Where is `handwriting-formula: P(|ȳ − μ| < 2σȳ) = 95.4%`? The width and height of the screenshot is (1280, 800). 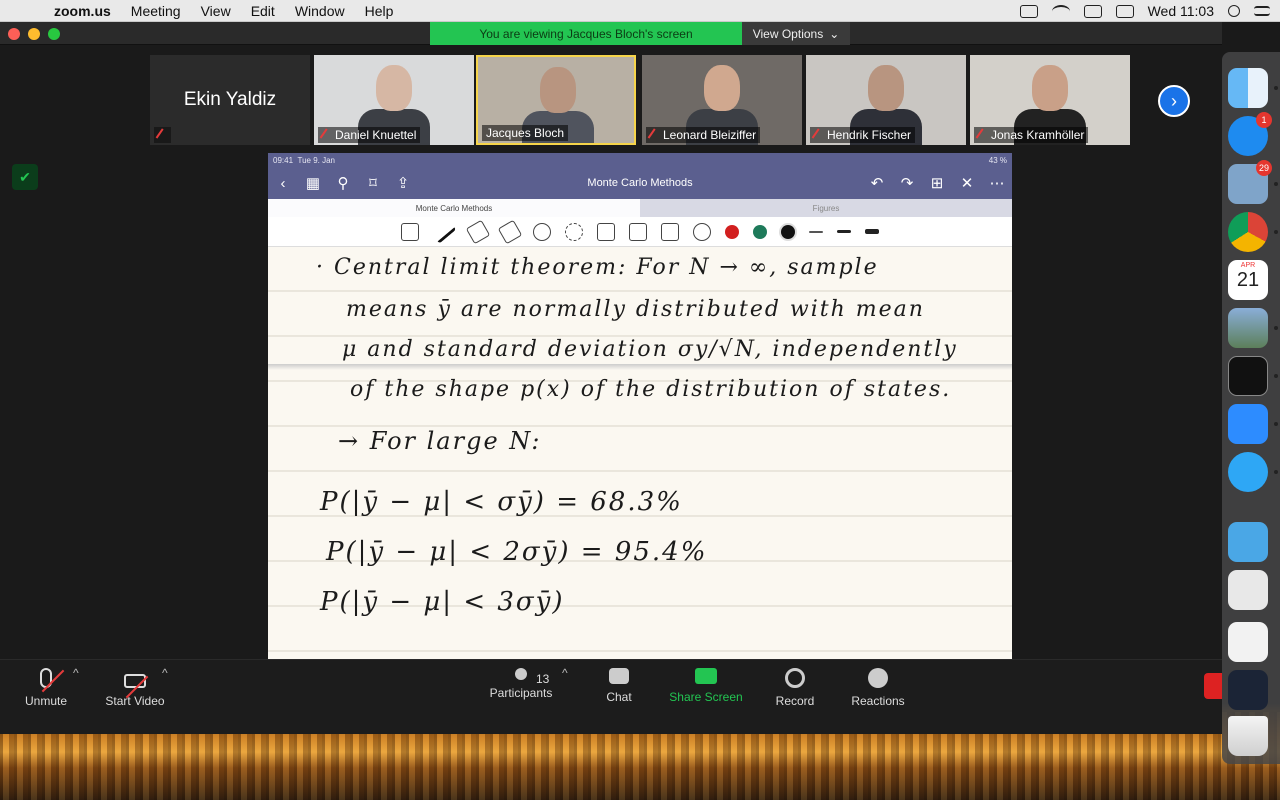
handwriting-formula: P(|ȳ − μ| < 2σȳ) = 95.4% is located at coordinates (517, 552).